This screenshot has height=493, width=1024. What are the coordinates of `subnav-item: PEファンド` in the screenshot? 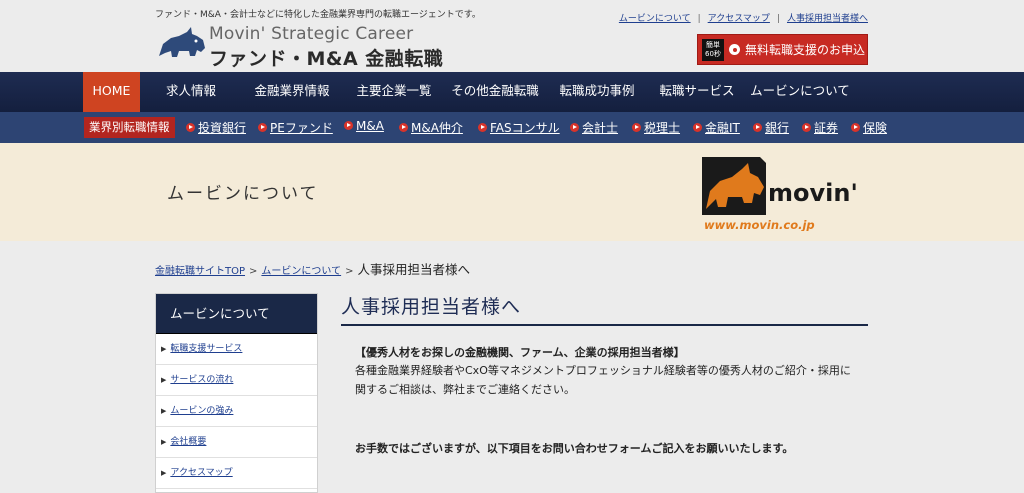 It's located at (295, 127).